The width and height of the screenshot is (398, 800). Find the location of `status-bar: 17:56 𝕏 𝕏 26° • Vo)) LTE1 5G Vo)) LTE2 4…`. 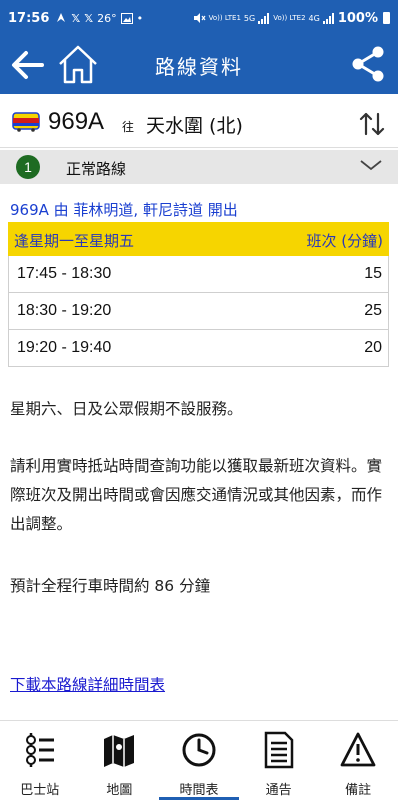

status-bar: 17:56 𝕏 𝕏 26° • Vo)) LTE1 5G Vo)) LTE2 4… is located at coordinates (199, 18).